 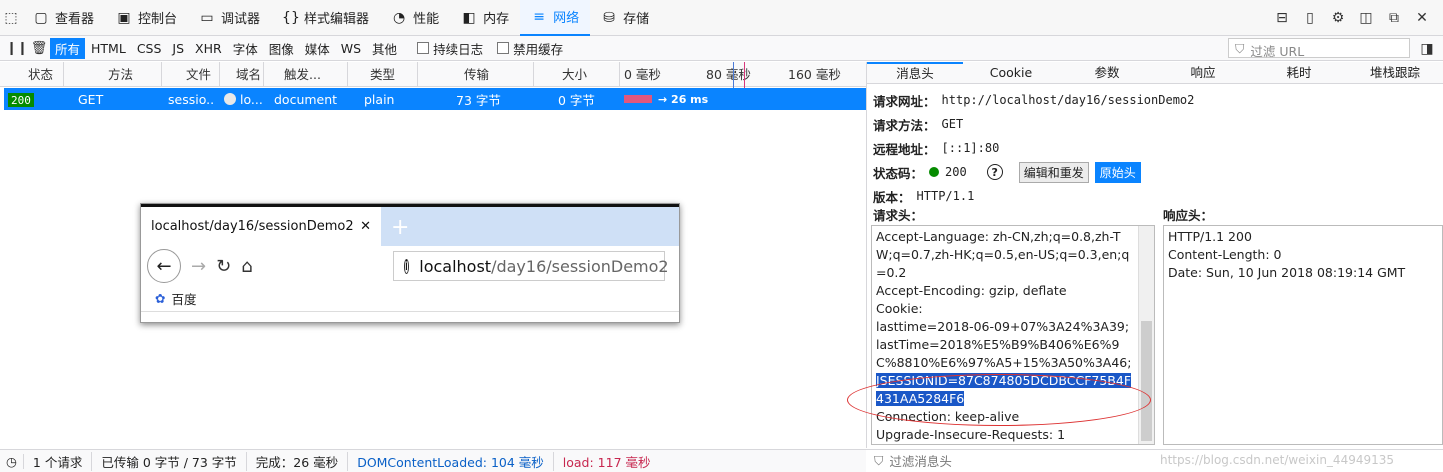 I want to click on preview-navbar: ← → ↻ ⌂ i localhost/day16/sessionDemo2, so click(x=410, y=266).